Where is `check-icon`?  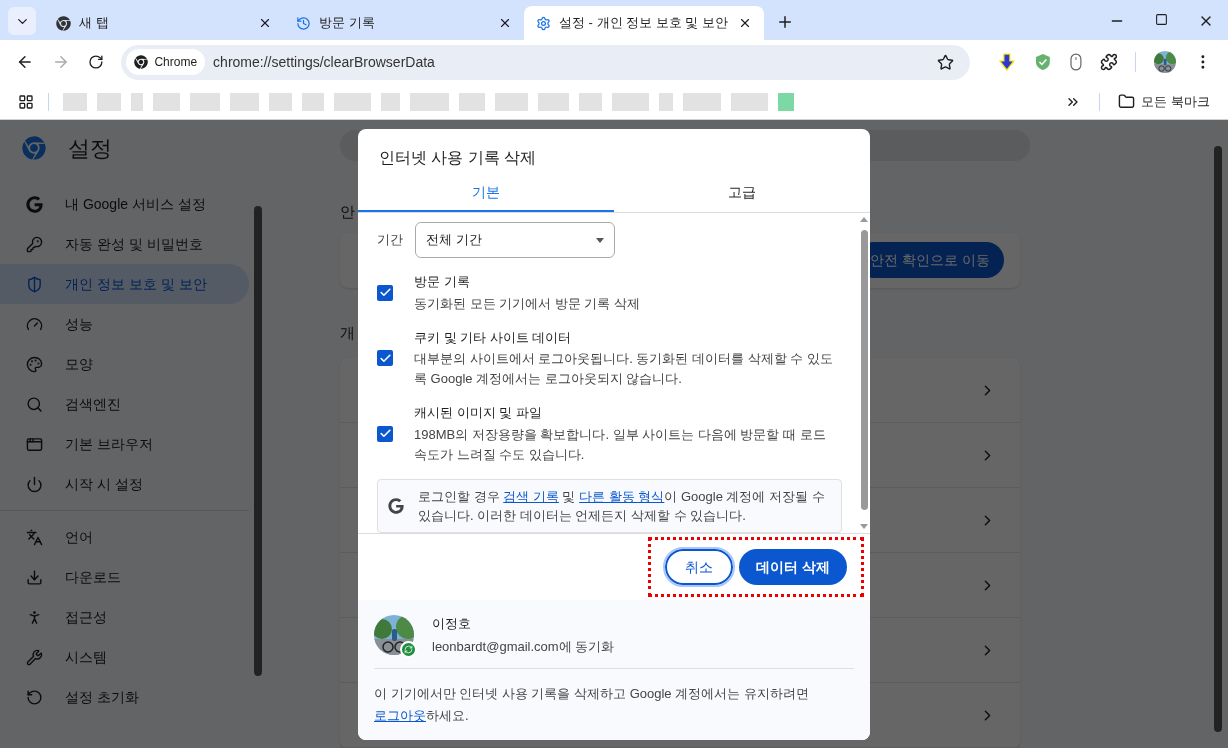 check-icon is located at coordinates (385, 358).